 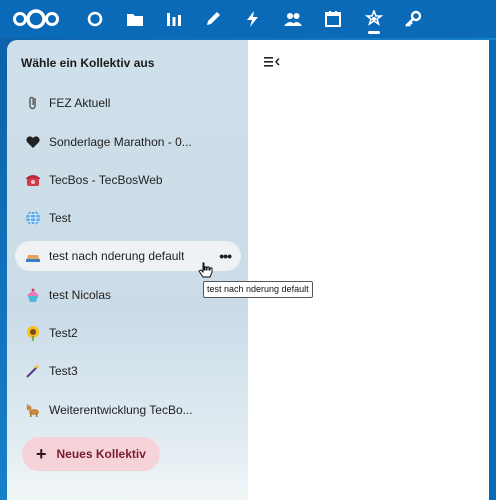 What do you see at coordinates (33, 103) in the screenshot?
I see `paperclip-icon` at bounding box center [33, 103].